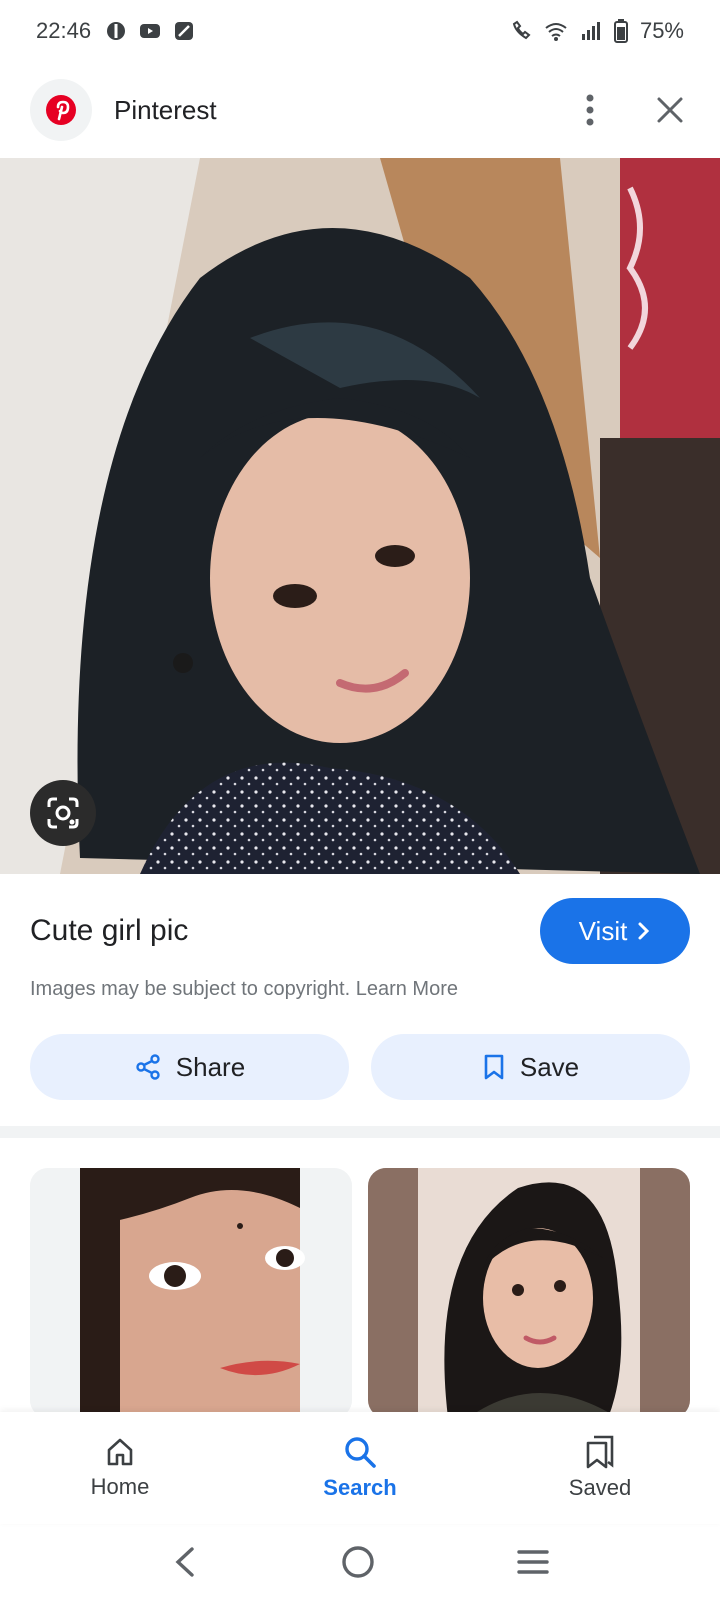 This screenshot has height=1600, width=720. What do you see at coordinates (360, 1452) in the screenshot?
I see `search-icon` at bounding box center [360, 1452].